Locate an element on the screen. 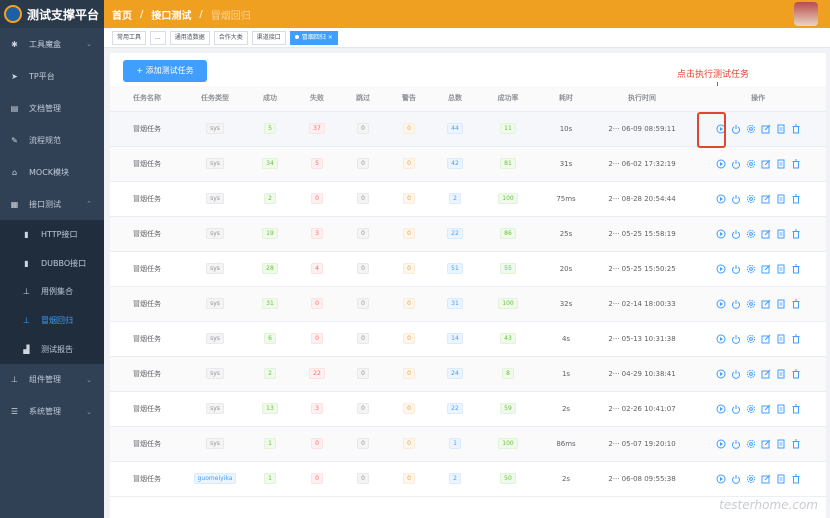 The width and height of the screenshot is (830, 518). table-row: 冒烟任务 sys 13 3 0 0 22 59 2s 2··· 02-26 10:41:07 is located at coordinates (468, 409).